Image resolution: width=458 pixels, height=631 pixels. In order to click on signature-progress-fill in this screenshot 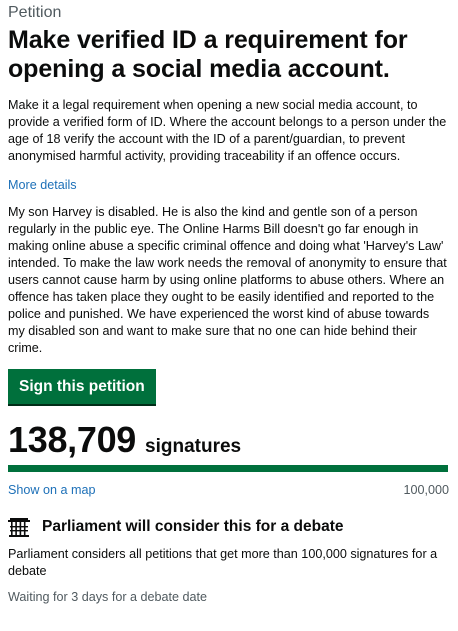, I will do `click(228, 468)`.